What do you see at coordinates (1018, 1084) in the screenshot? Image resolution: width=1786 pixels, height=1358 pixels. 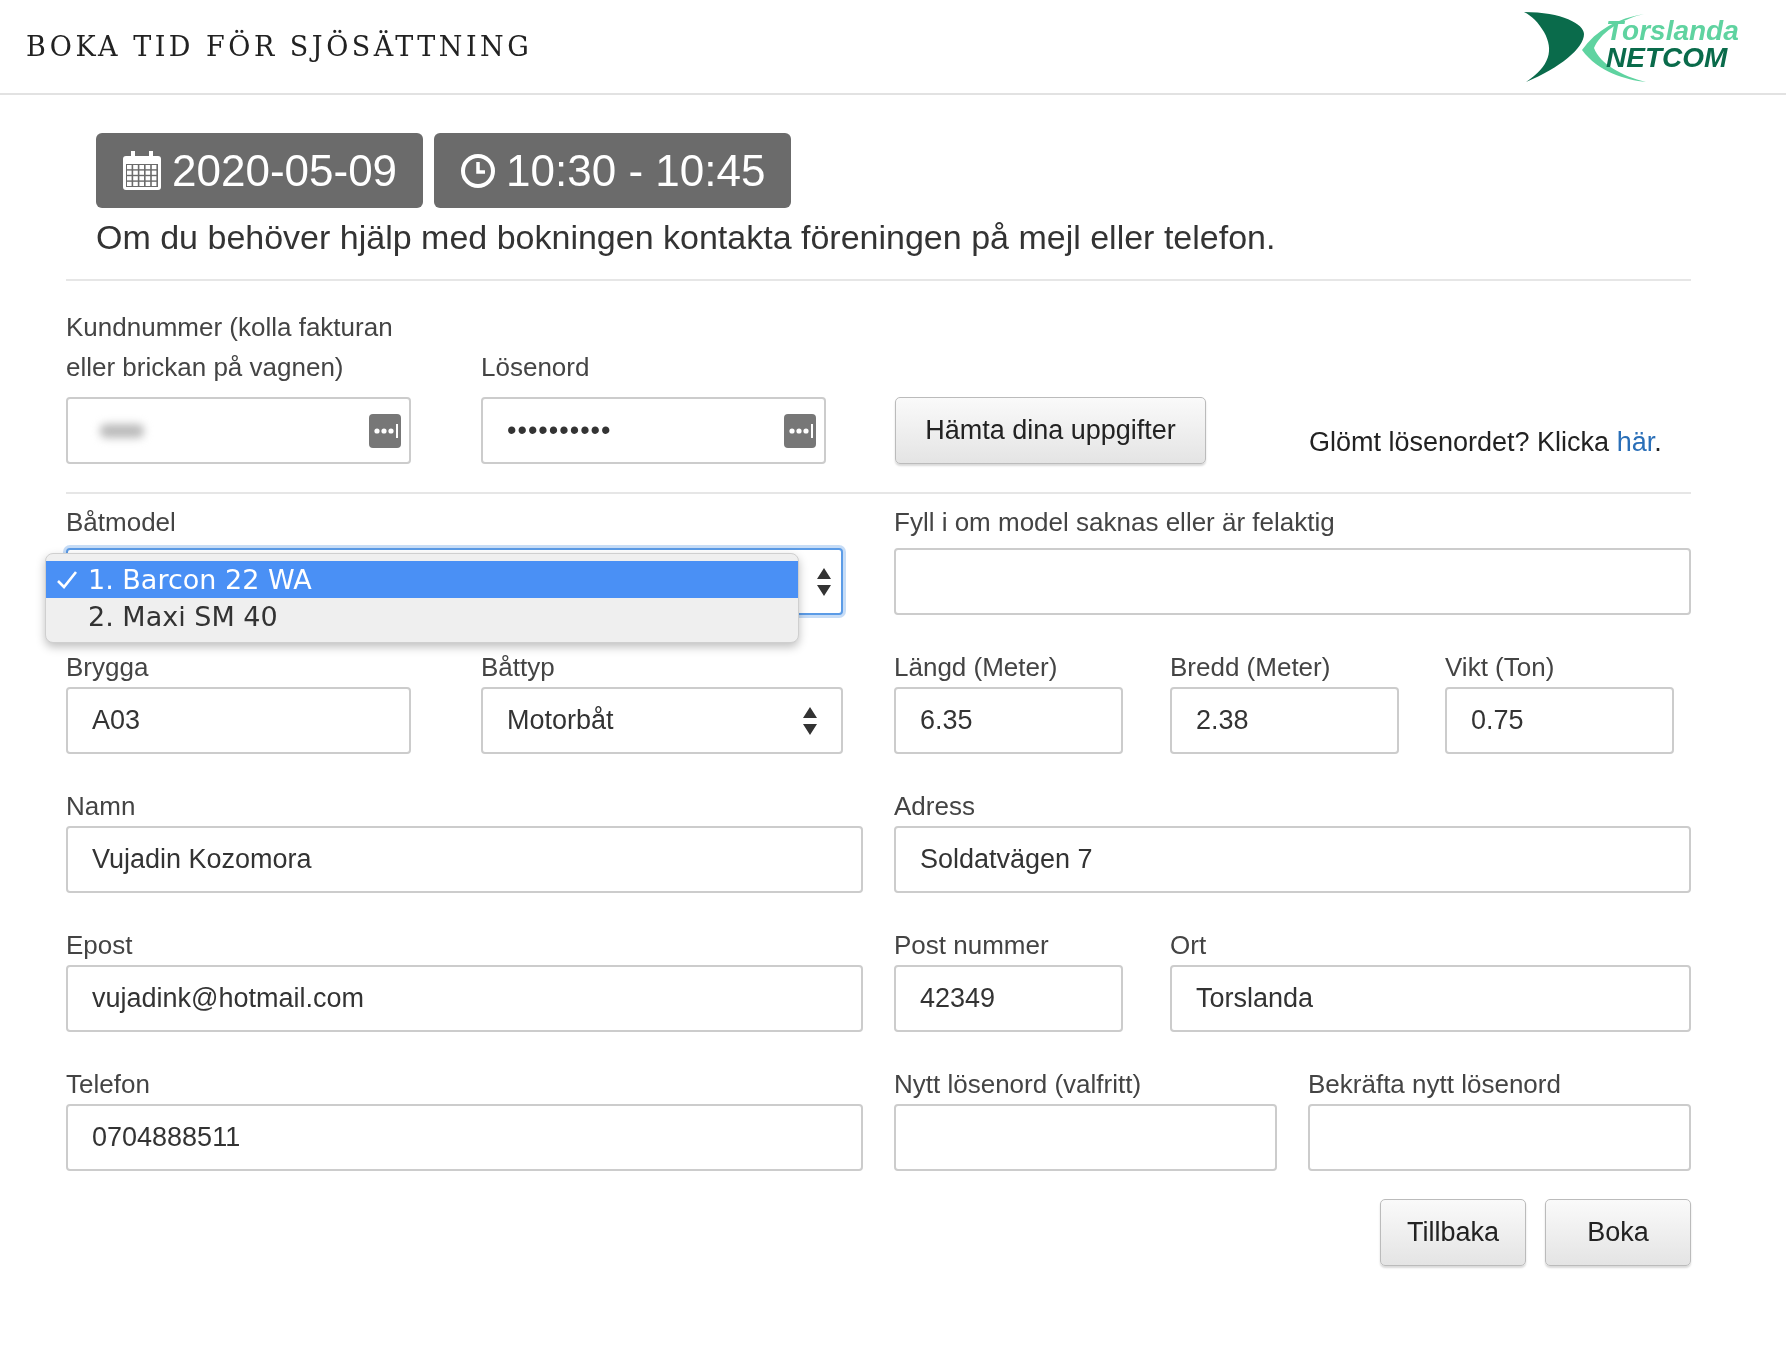 I see `field-label: Nytt lösenord (valfritt)` at bounding box center [1018, 1084].